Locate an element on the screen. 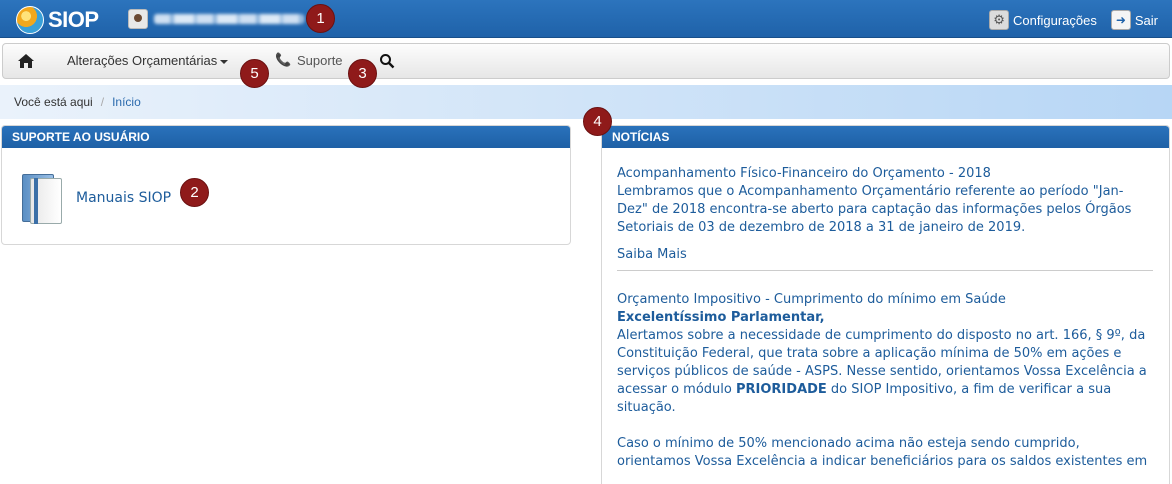 The image size is (1172, 484). phone-icon: 📞 is located at coordinates (283, 60).